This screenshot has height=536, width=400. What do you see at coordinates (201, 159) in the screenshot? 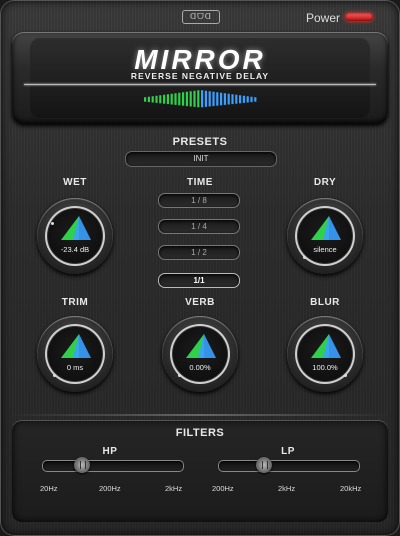
I see `preset-selector: INIT` at bounding box center [201, 159].